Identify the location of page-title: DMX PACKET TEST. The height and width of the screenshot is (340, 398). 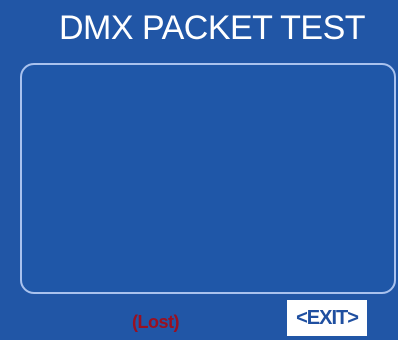
(212, 28).